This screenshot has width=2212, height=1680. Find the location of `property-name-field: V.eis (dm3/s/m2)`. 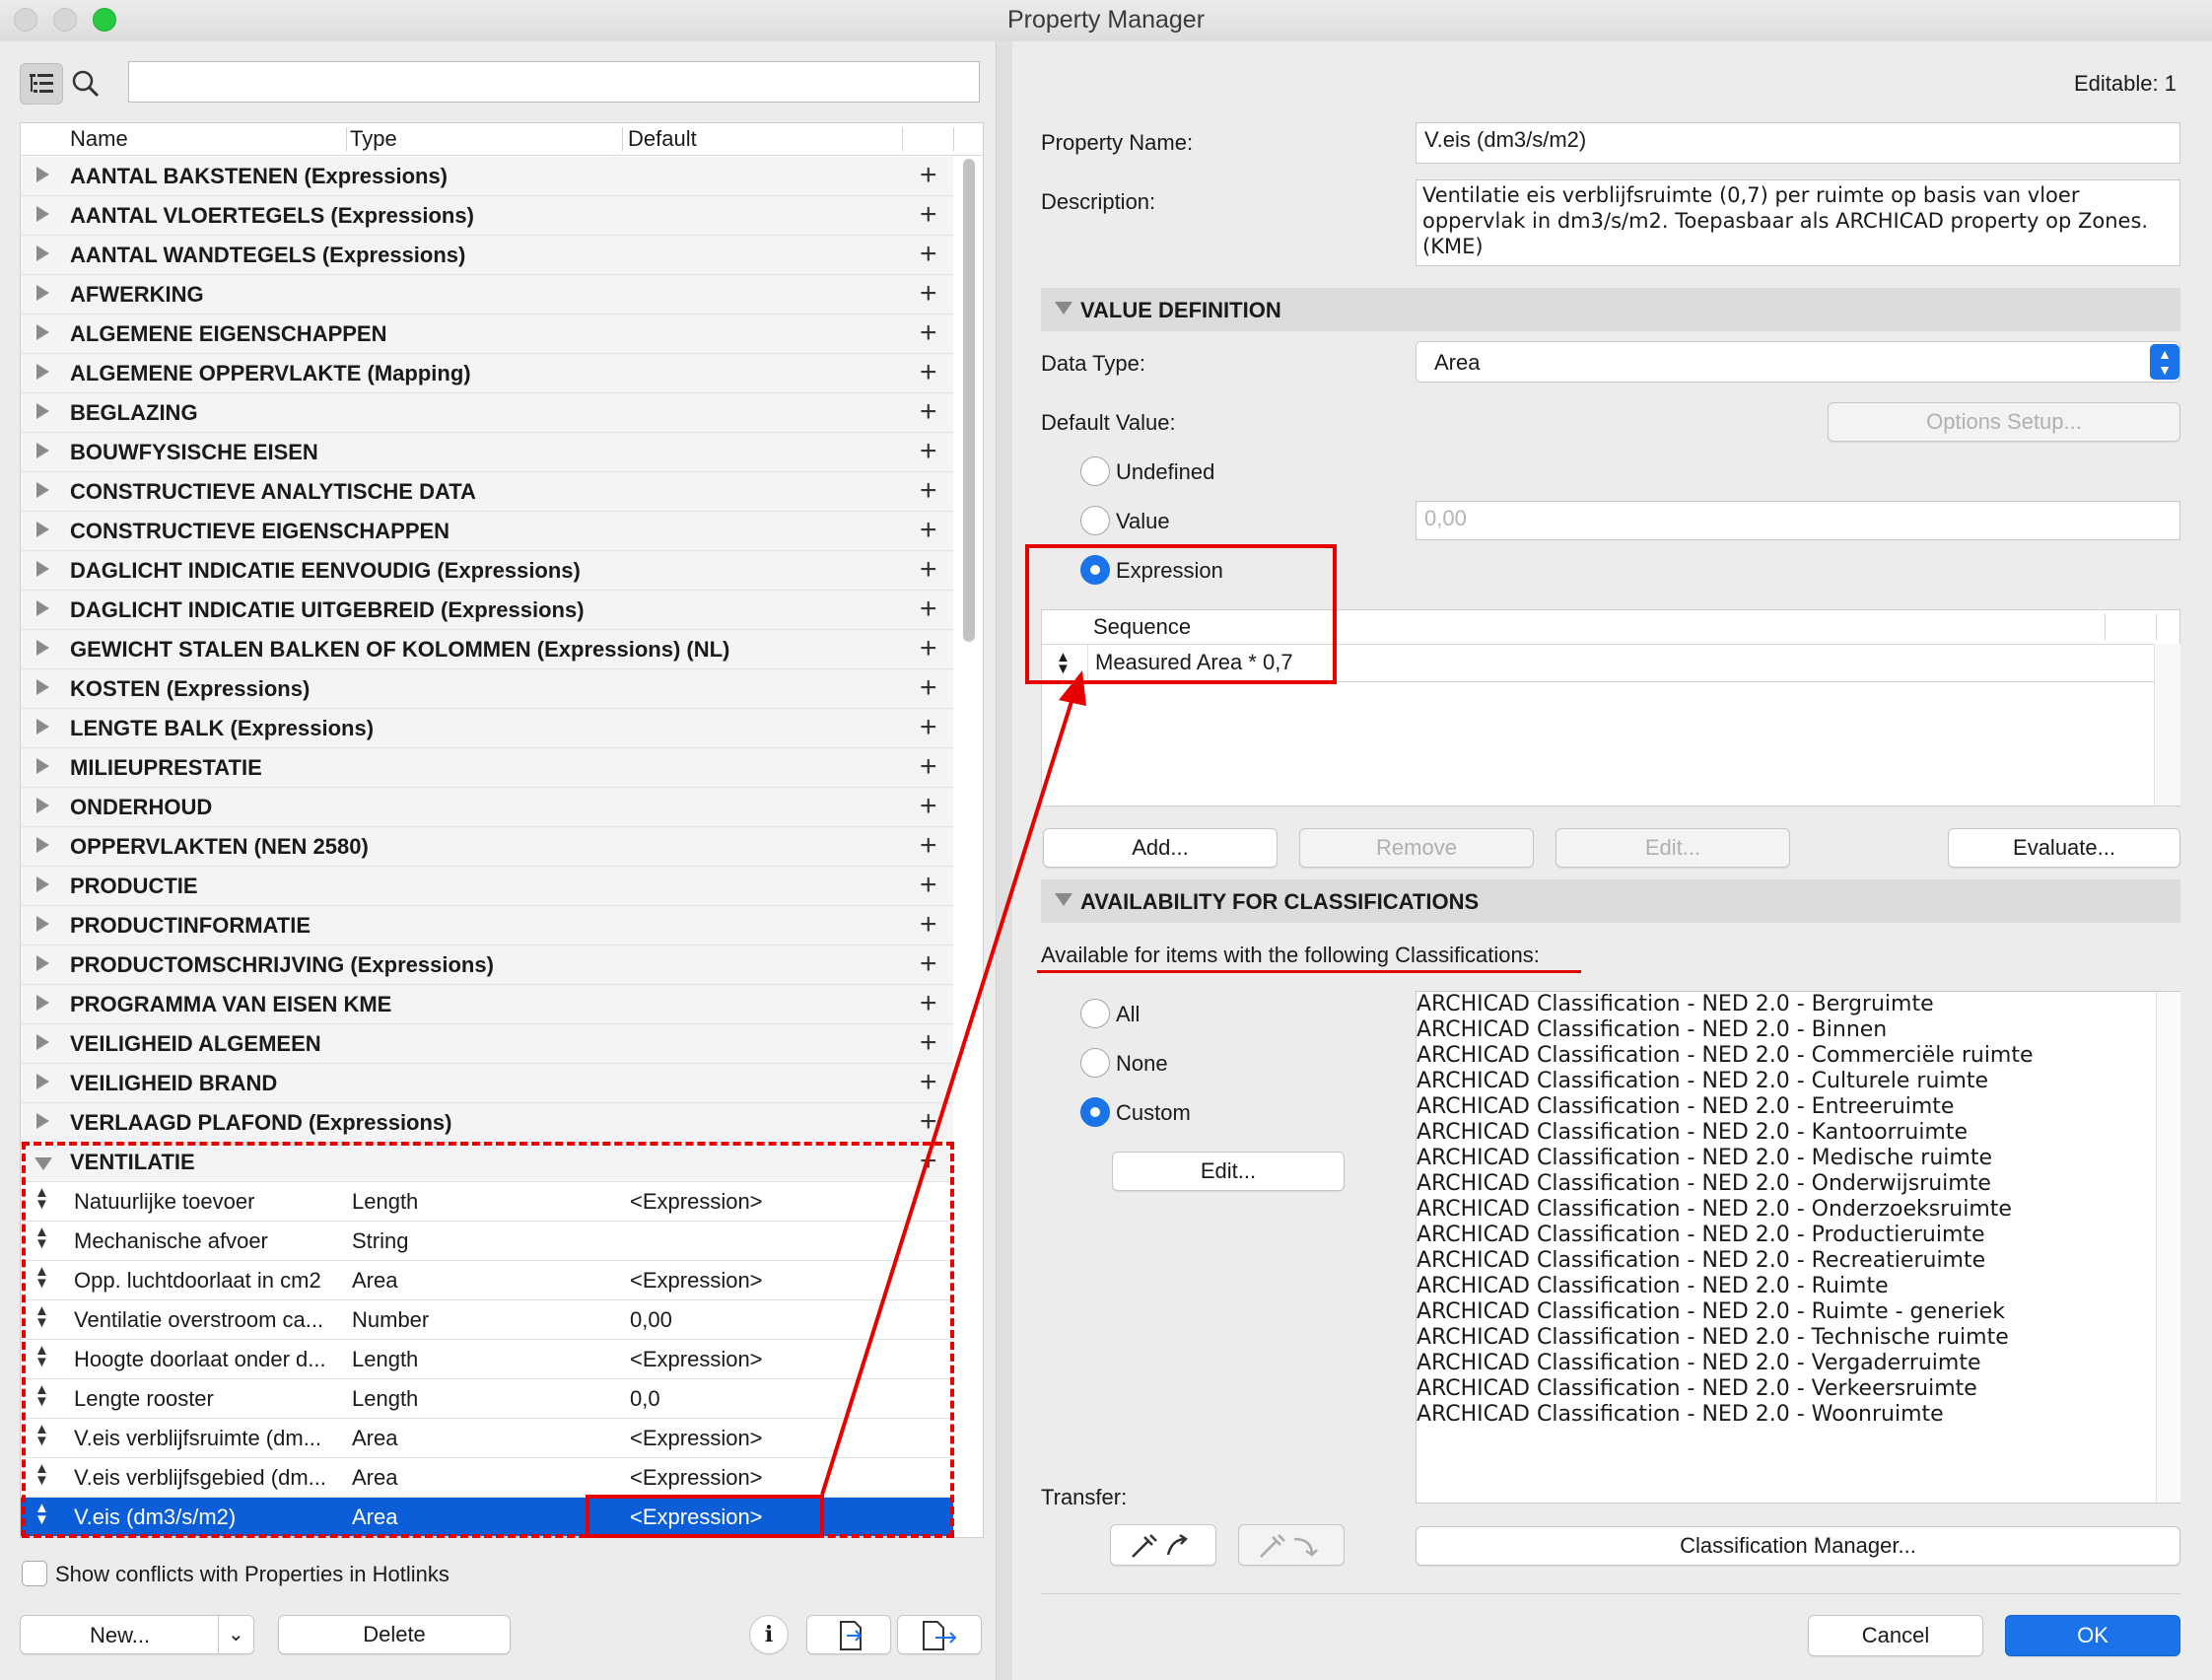

property-name-field: V.eis (dm3/s/m2) is located at coordinates (1798, 143).